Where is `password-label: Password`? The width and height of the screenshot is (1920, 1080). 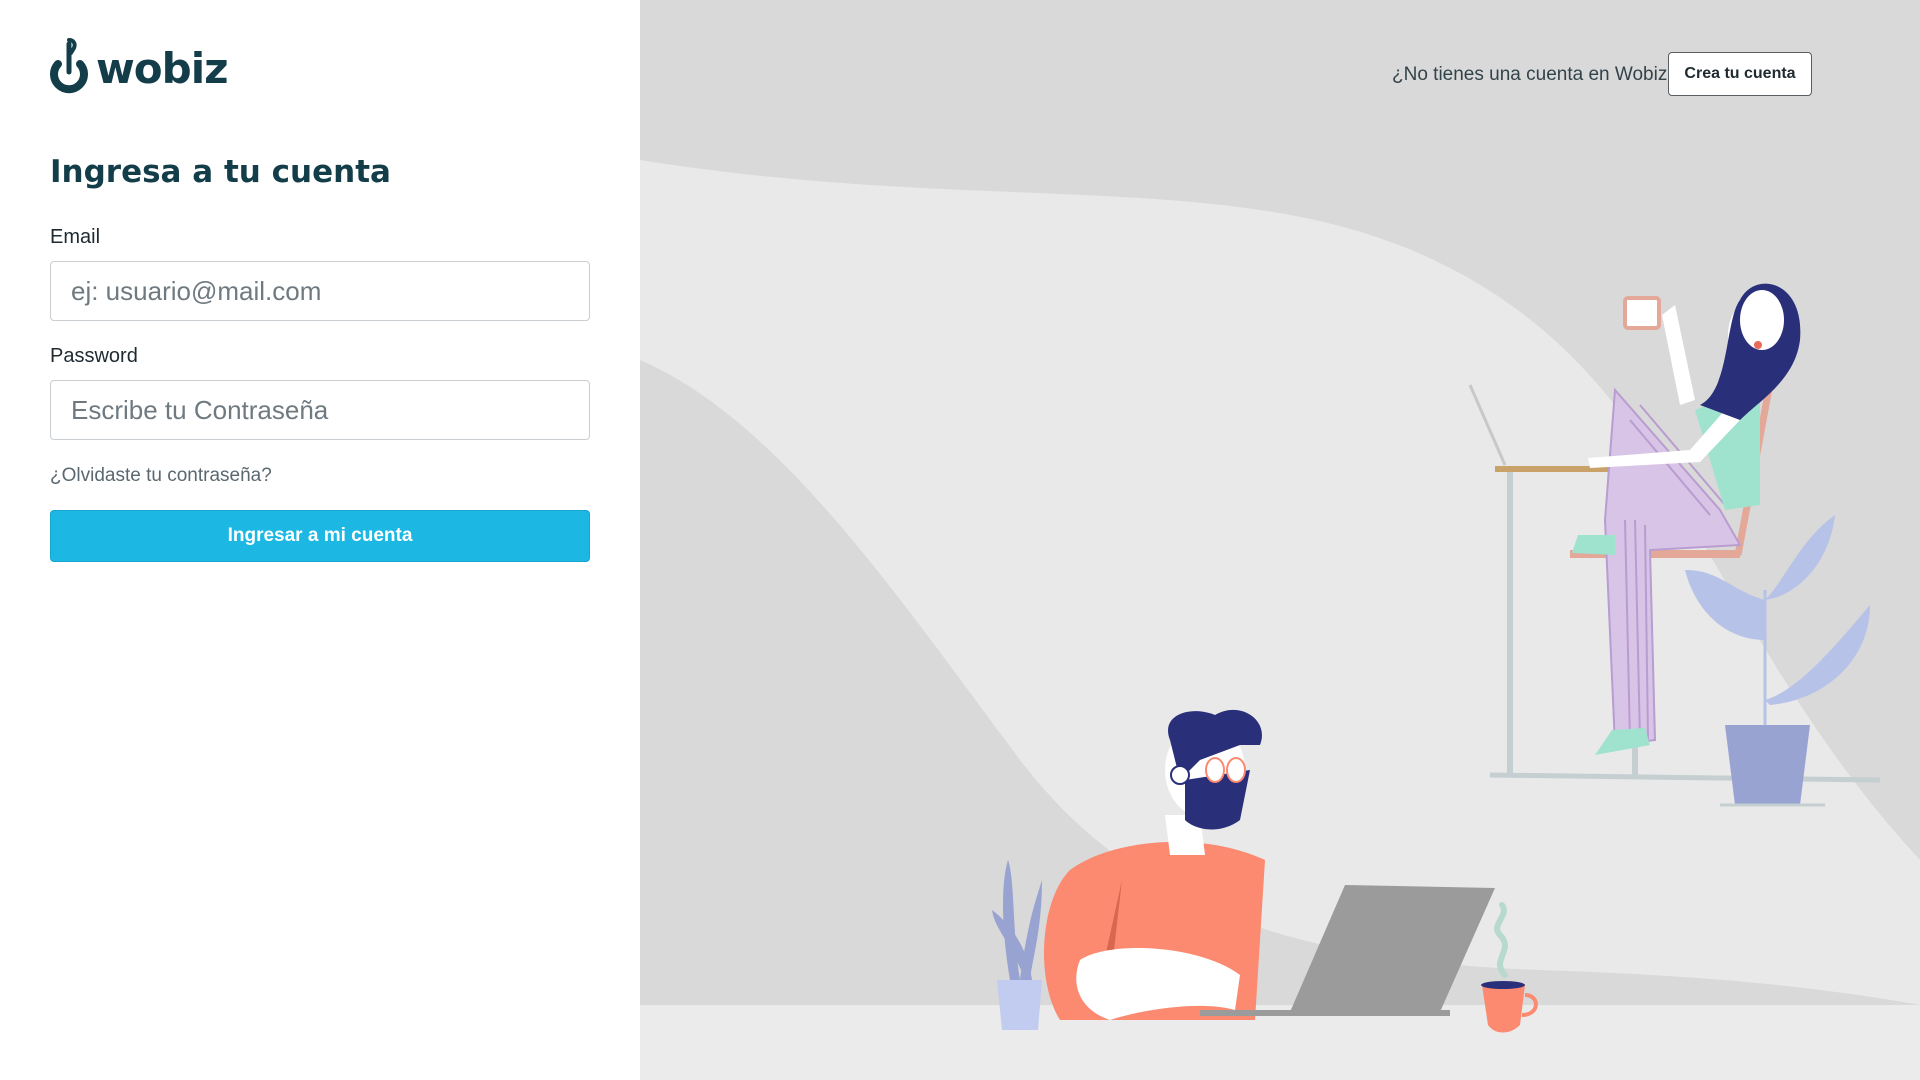
password-label: Password is located at coordinates (94, 356).